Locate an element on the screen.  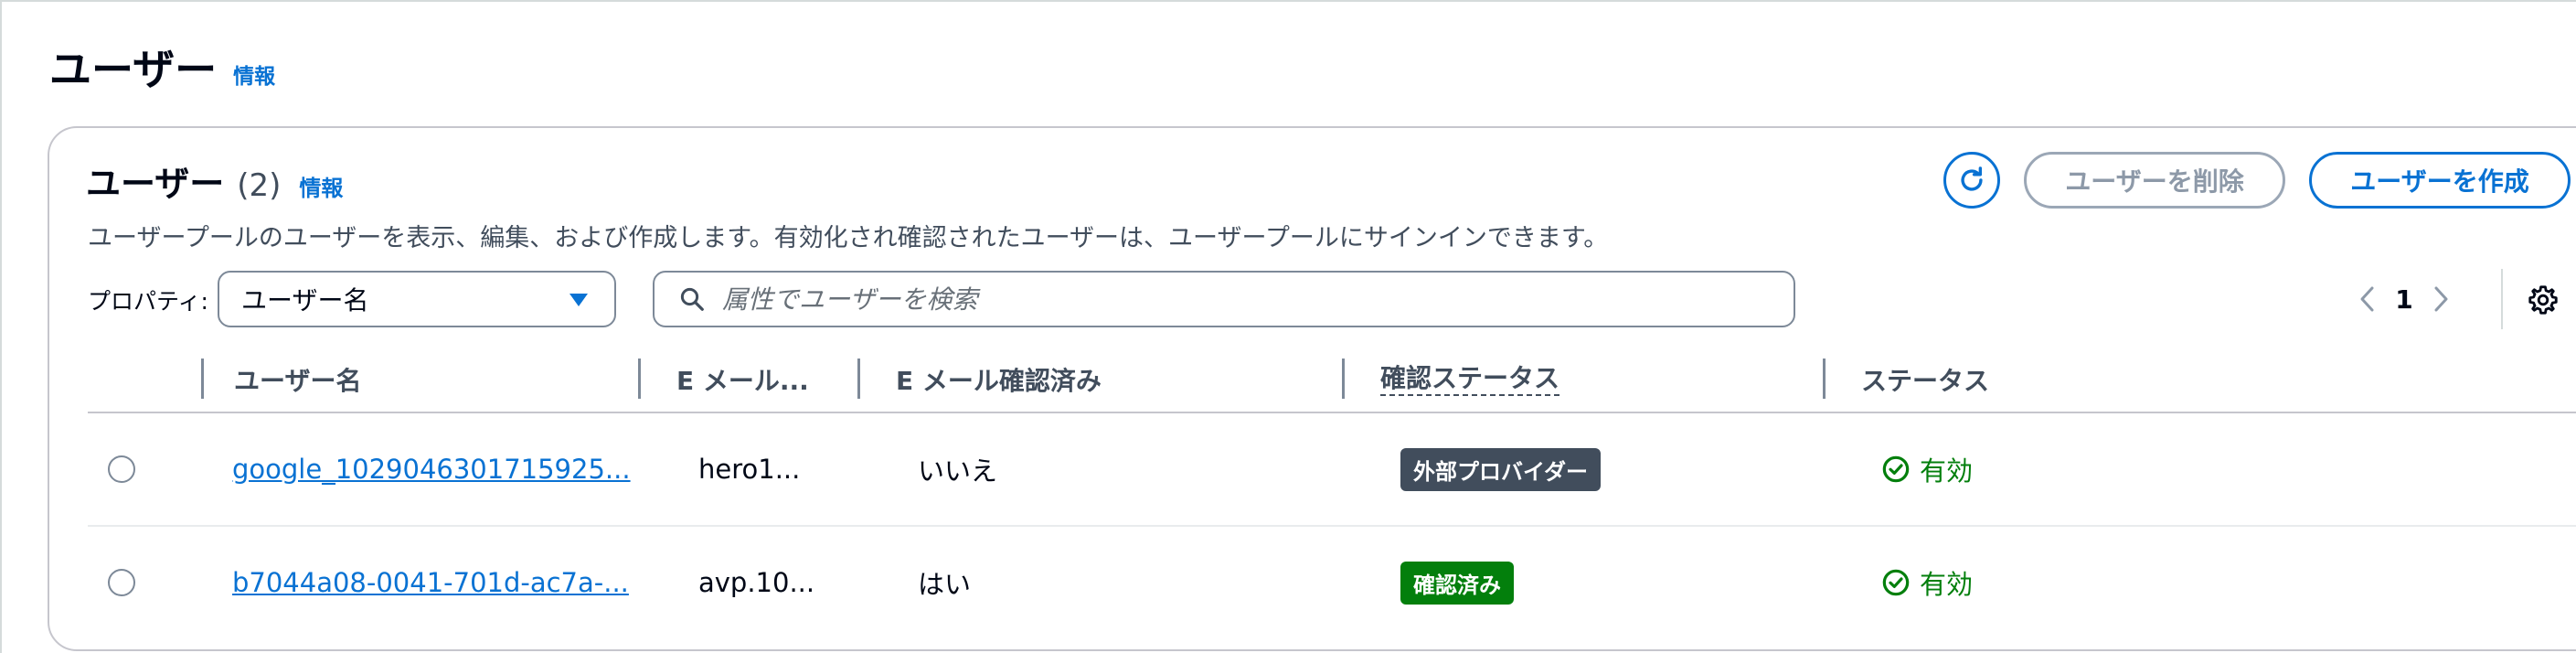
confirmation-status-badge: 外部プロバイダー is located at coordinates (1501, 469).